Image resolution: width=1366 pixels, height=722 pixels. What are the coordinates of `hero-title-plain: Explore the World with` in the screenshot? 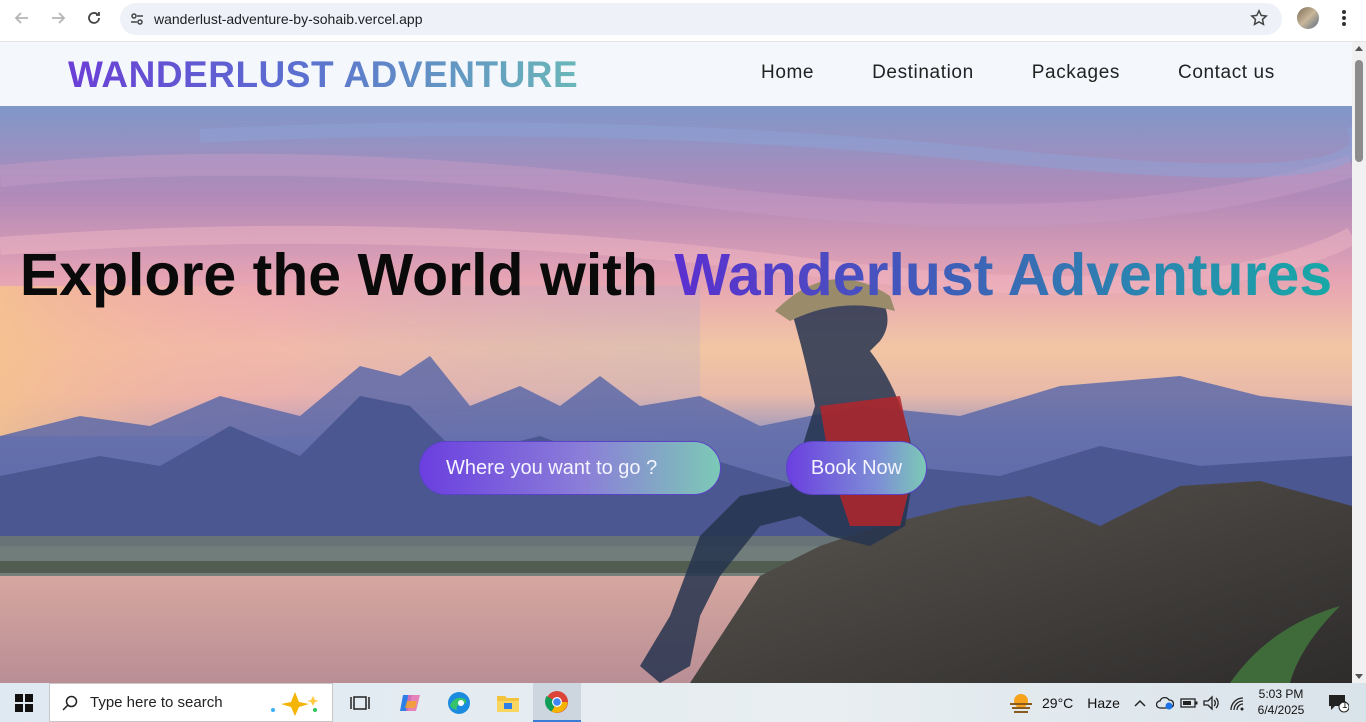 It's located at (347, 275).